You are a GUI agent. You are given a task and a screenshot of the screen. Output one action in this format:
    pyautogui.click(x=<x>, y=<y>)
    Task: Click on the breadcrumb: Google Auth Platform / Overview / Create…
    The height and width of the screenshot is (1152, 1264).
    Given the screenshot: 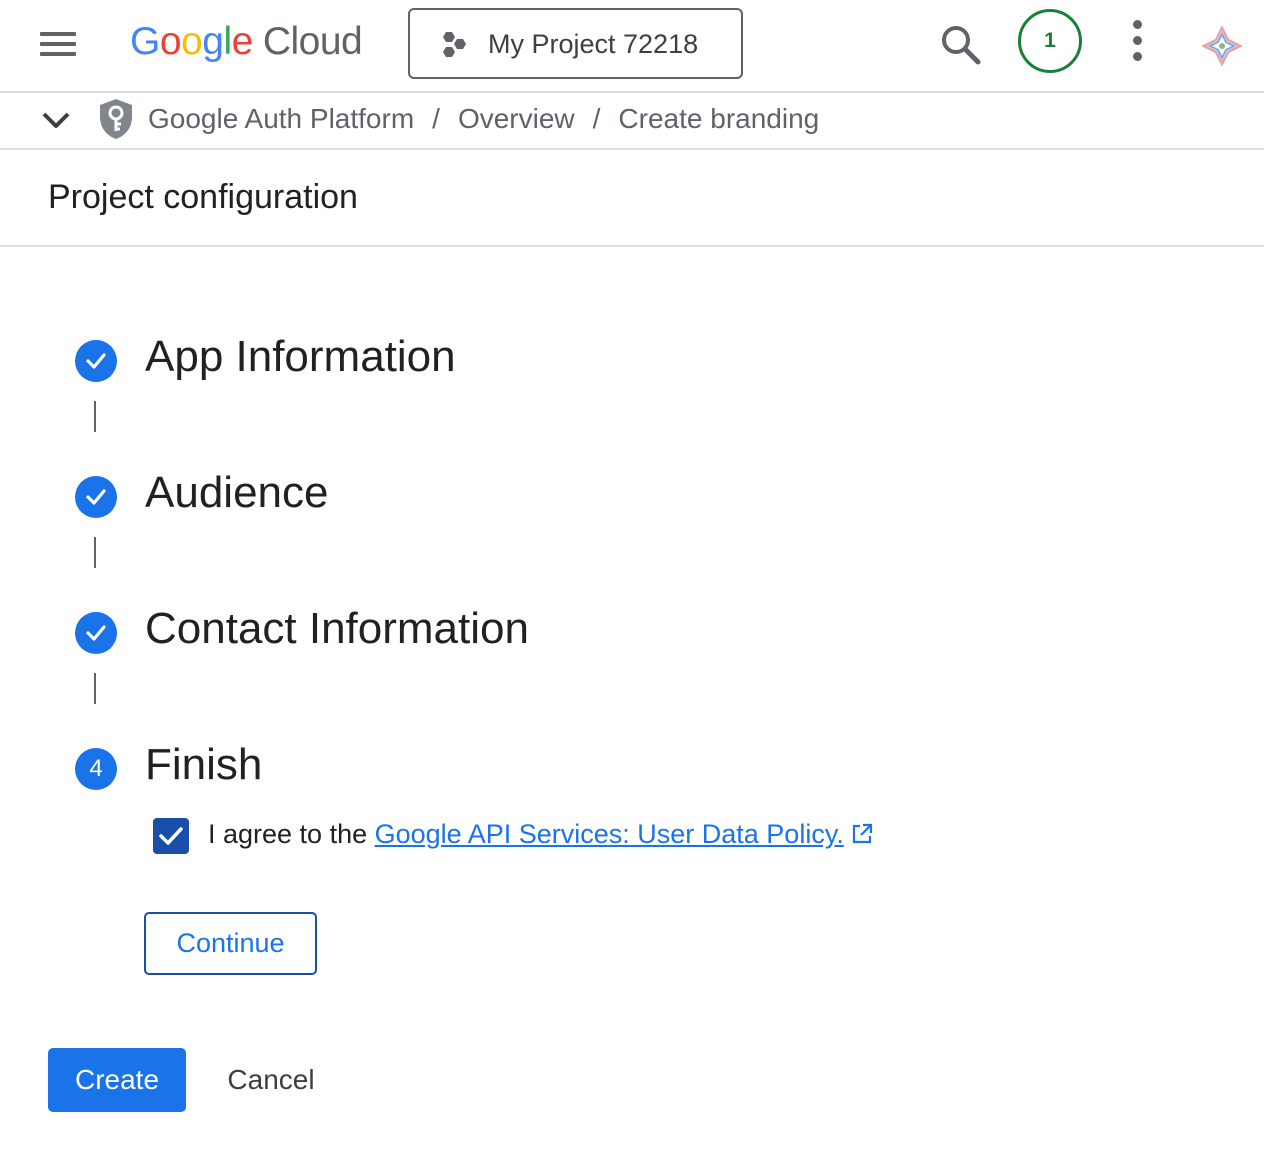 What is the action you would take?
    pyautogui.click(x=483, y=119)
    